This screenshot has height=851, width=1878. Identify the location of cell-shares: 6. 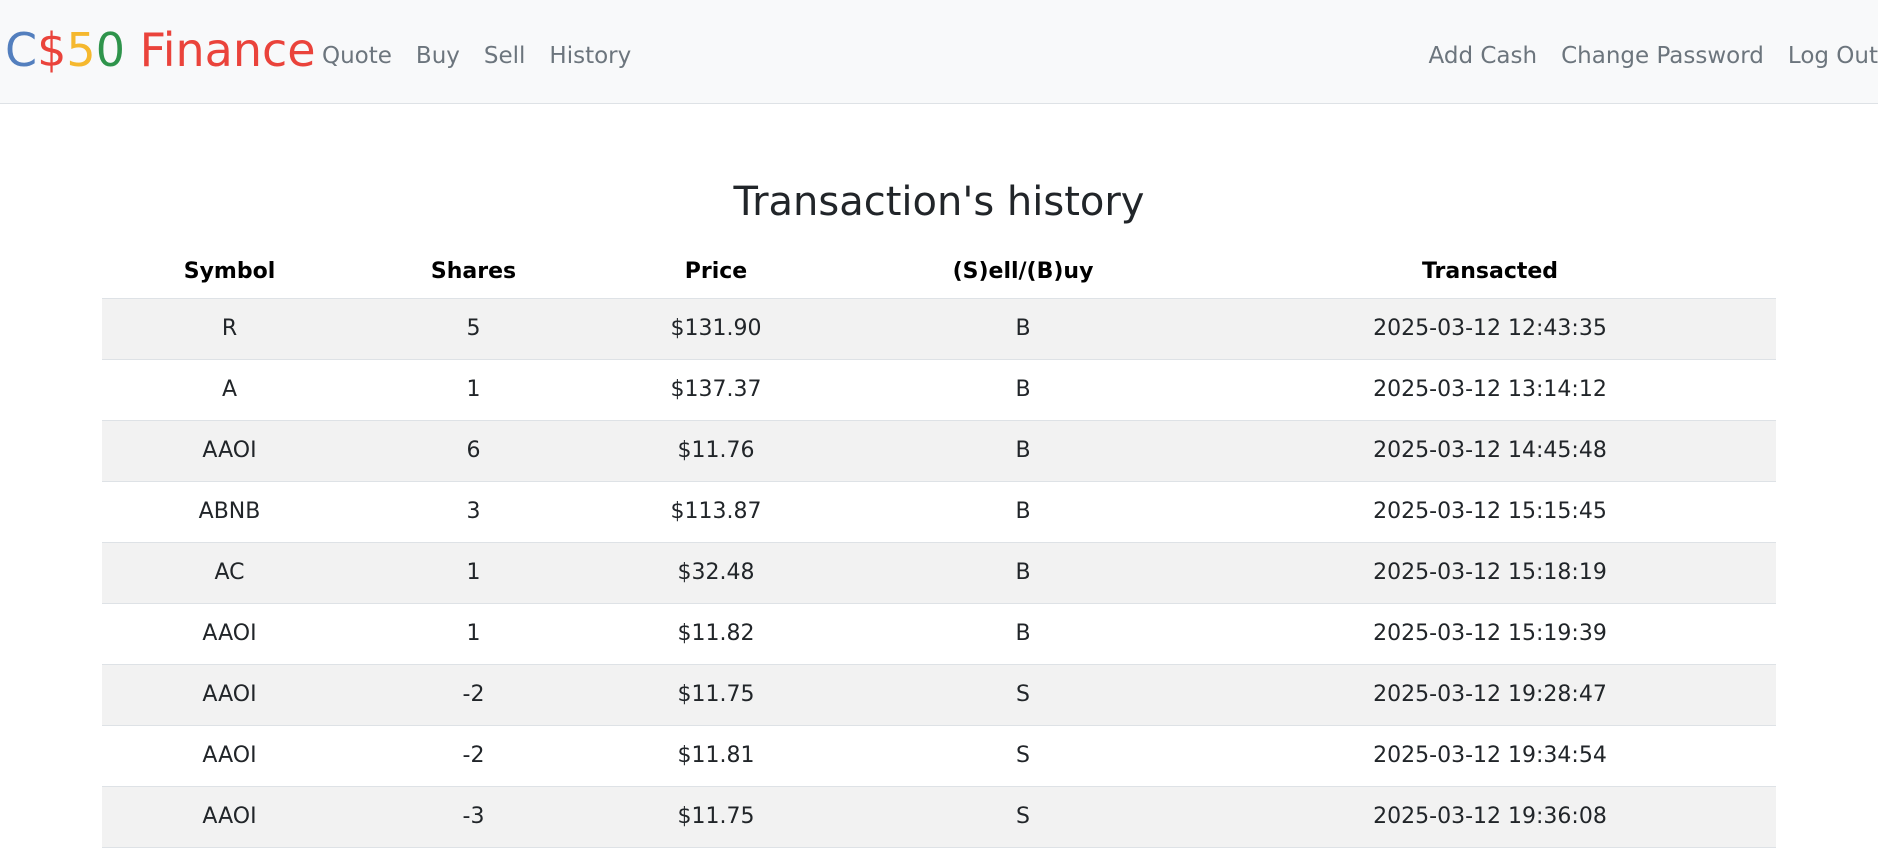
(473, 451).